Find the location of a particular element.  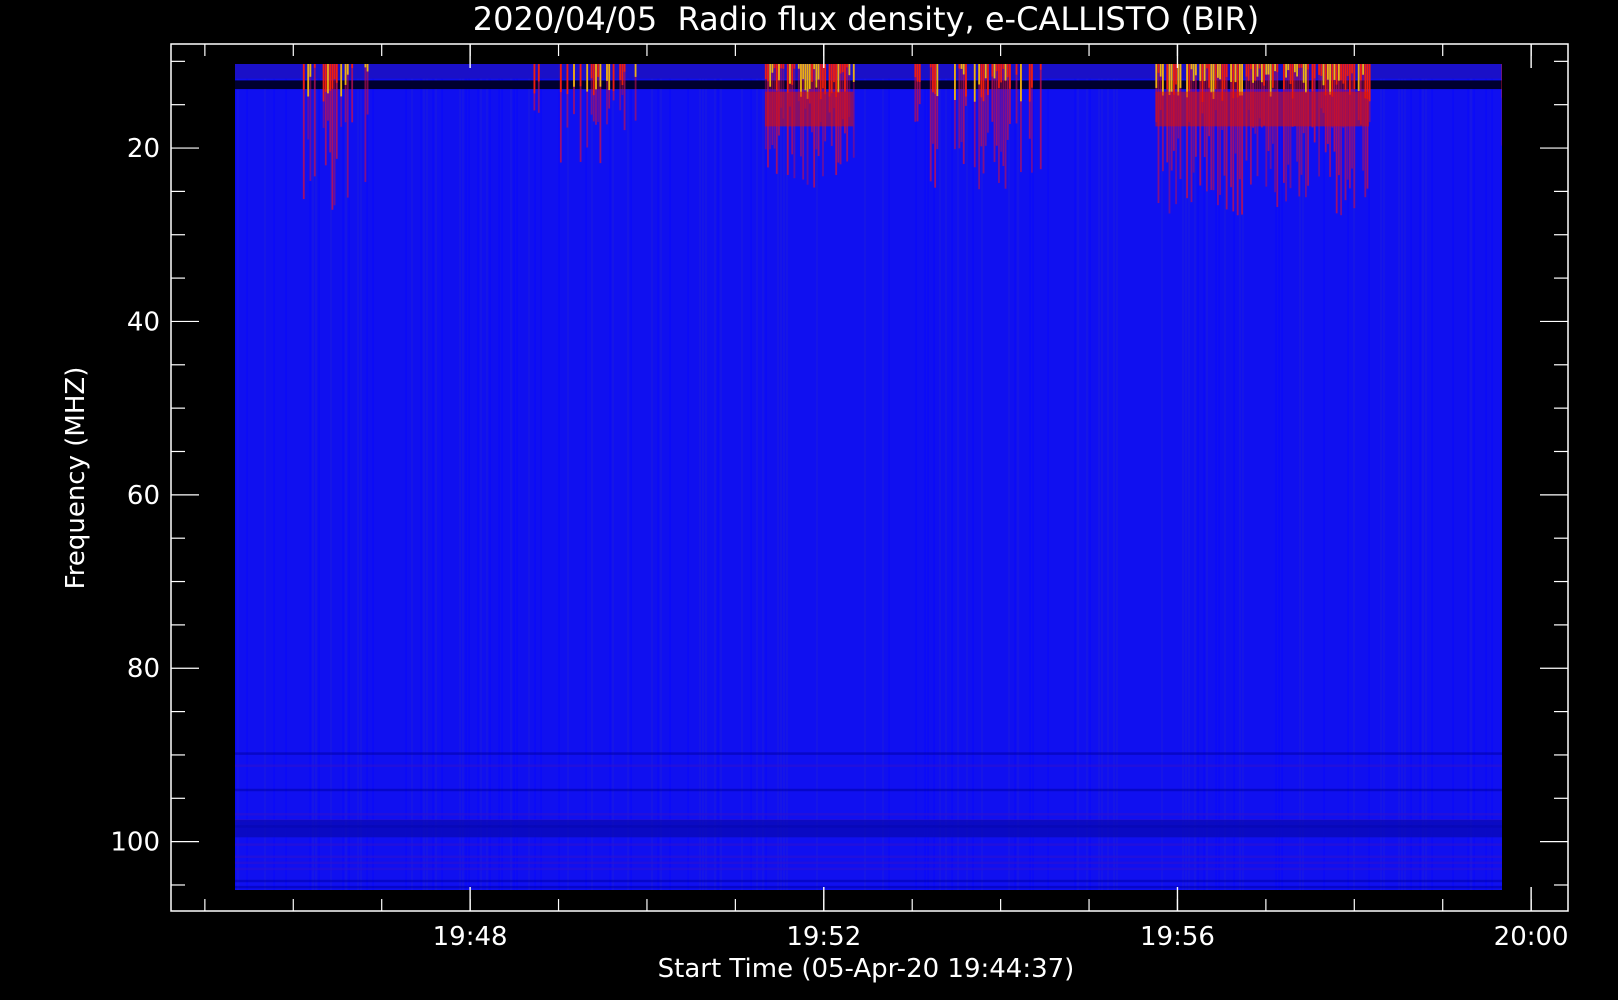

y-axis-label: Frequency (MHZ) is located at coordinates (76, 478).